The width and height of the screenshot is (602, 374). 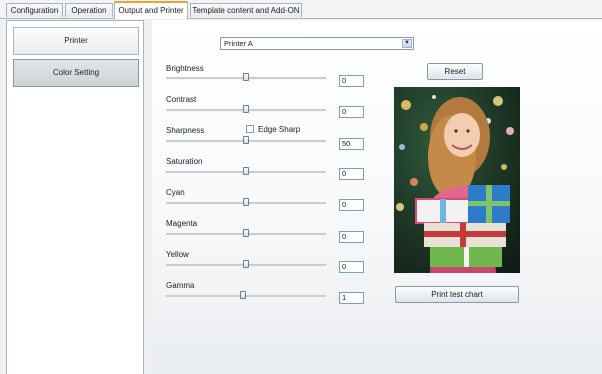 I want to click on contrast-value-input: 0, so click(x=351, y=112).